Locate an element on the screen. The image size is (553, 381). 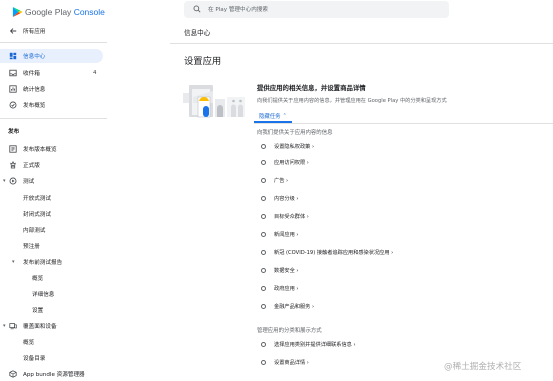
dashboard-icon is located at coordinates (12, 56).